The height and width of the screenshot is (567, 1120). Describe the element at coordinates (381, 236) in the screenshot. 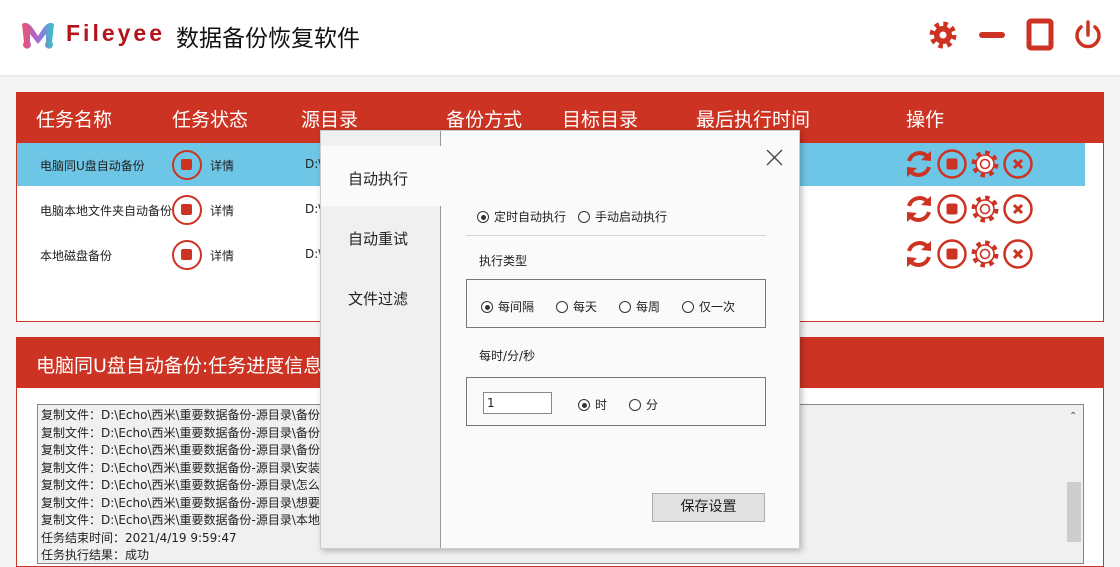

I see `nav-auto-retry: 自动重试` at that location.